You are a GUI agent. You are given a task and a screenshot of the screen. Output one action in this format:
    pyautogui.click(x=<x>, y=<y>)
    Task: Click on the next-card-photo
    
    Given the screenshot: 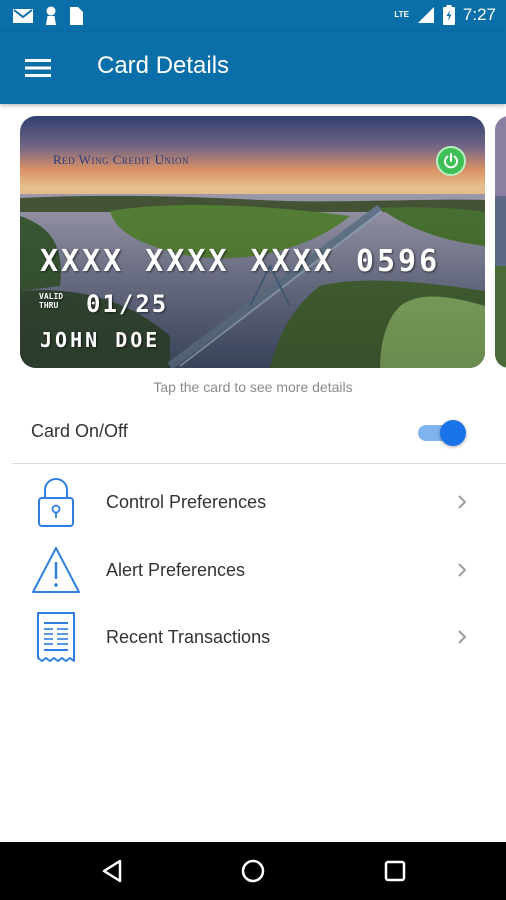 What is the action you would take?
    pyautogui.click(x=500, y=242)
    